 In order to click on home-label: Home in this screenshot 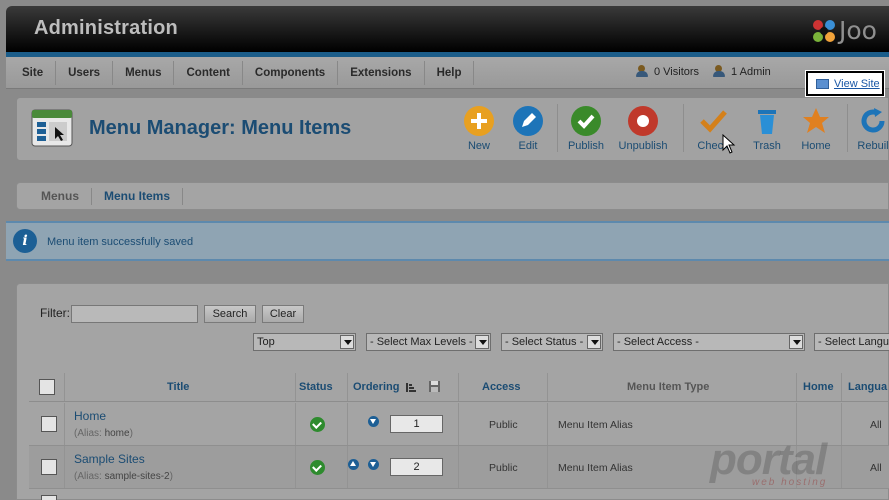, I will do `click(816, 146)`.